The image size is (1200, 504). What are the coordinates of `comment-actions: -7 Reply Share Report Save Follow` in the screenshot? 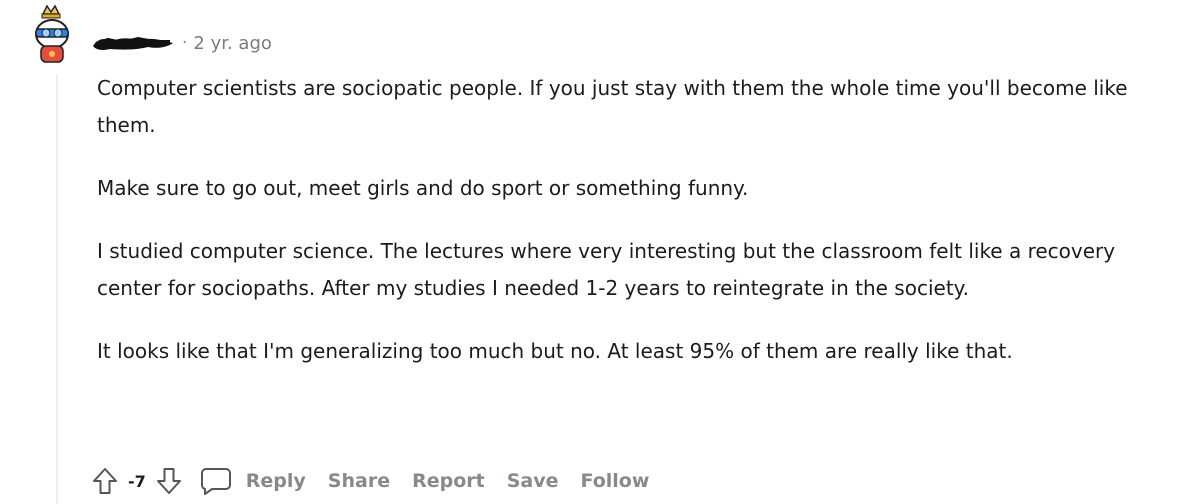 It's located at (370, 481).